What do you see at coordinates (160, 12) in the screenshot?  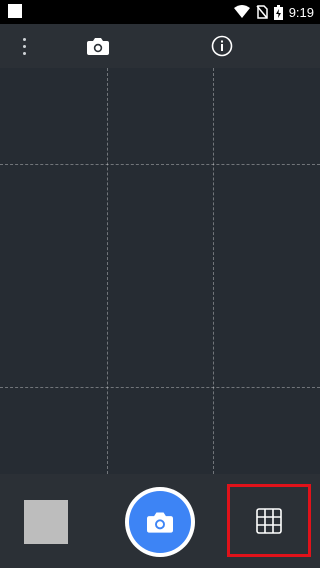 I see `status-bar: 9:19` at bounding box center [160, 12].